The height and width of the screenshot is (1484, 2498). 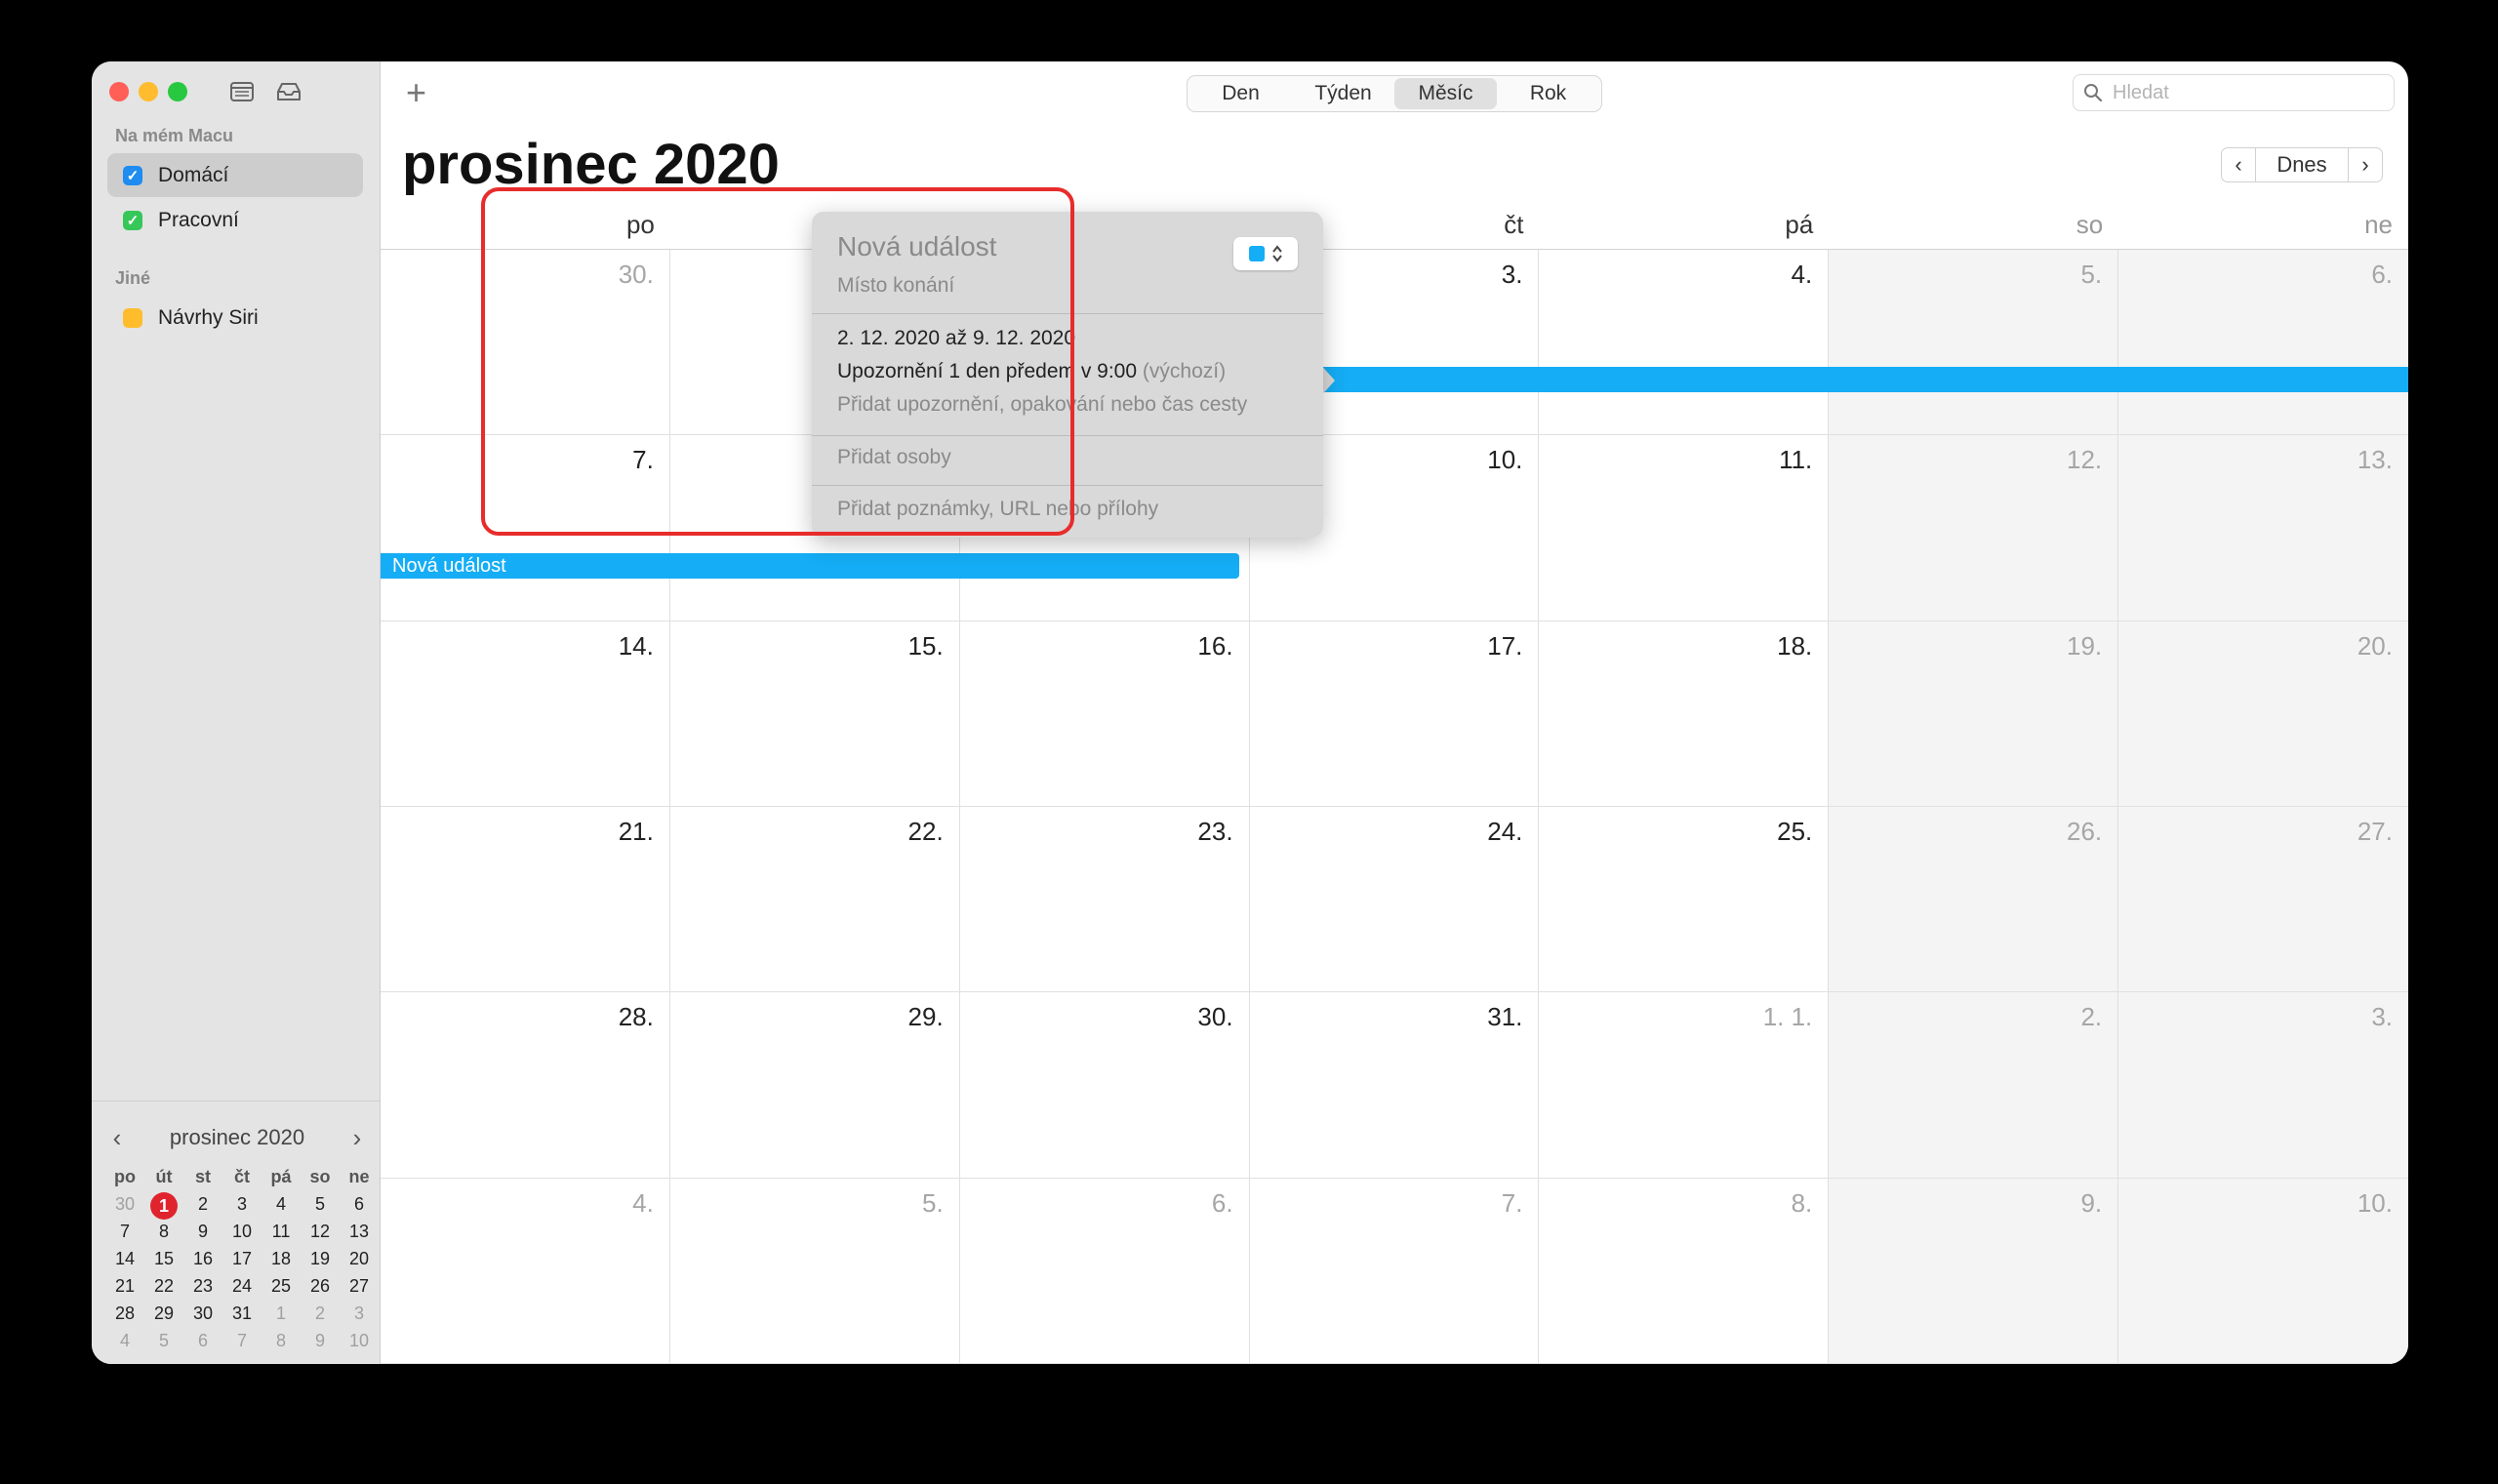 What do you see at coordinates (2263, 528) in the screenshot?
I see `day-cell: 13.` at bounding box center [2263, 528].